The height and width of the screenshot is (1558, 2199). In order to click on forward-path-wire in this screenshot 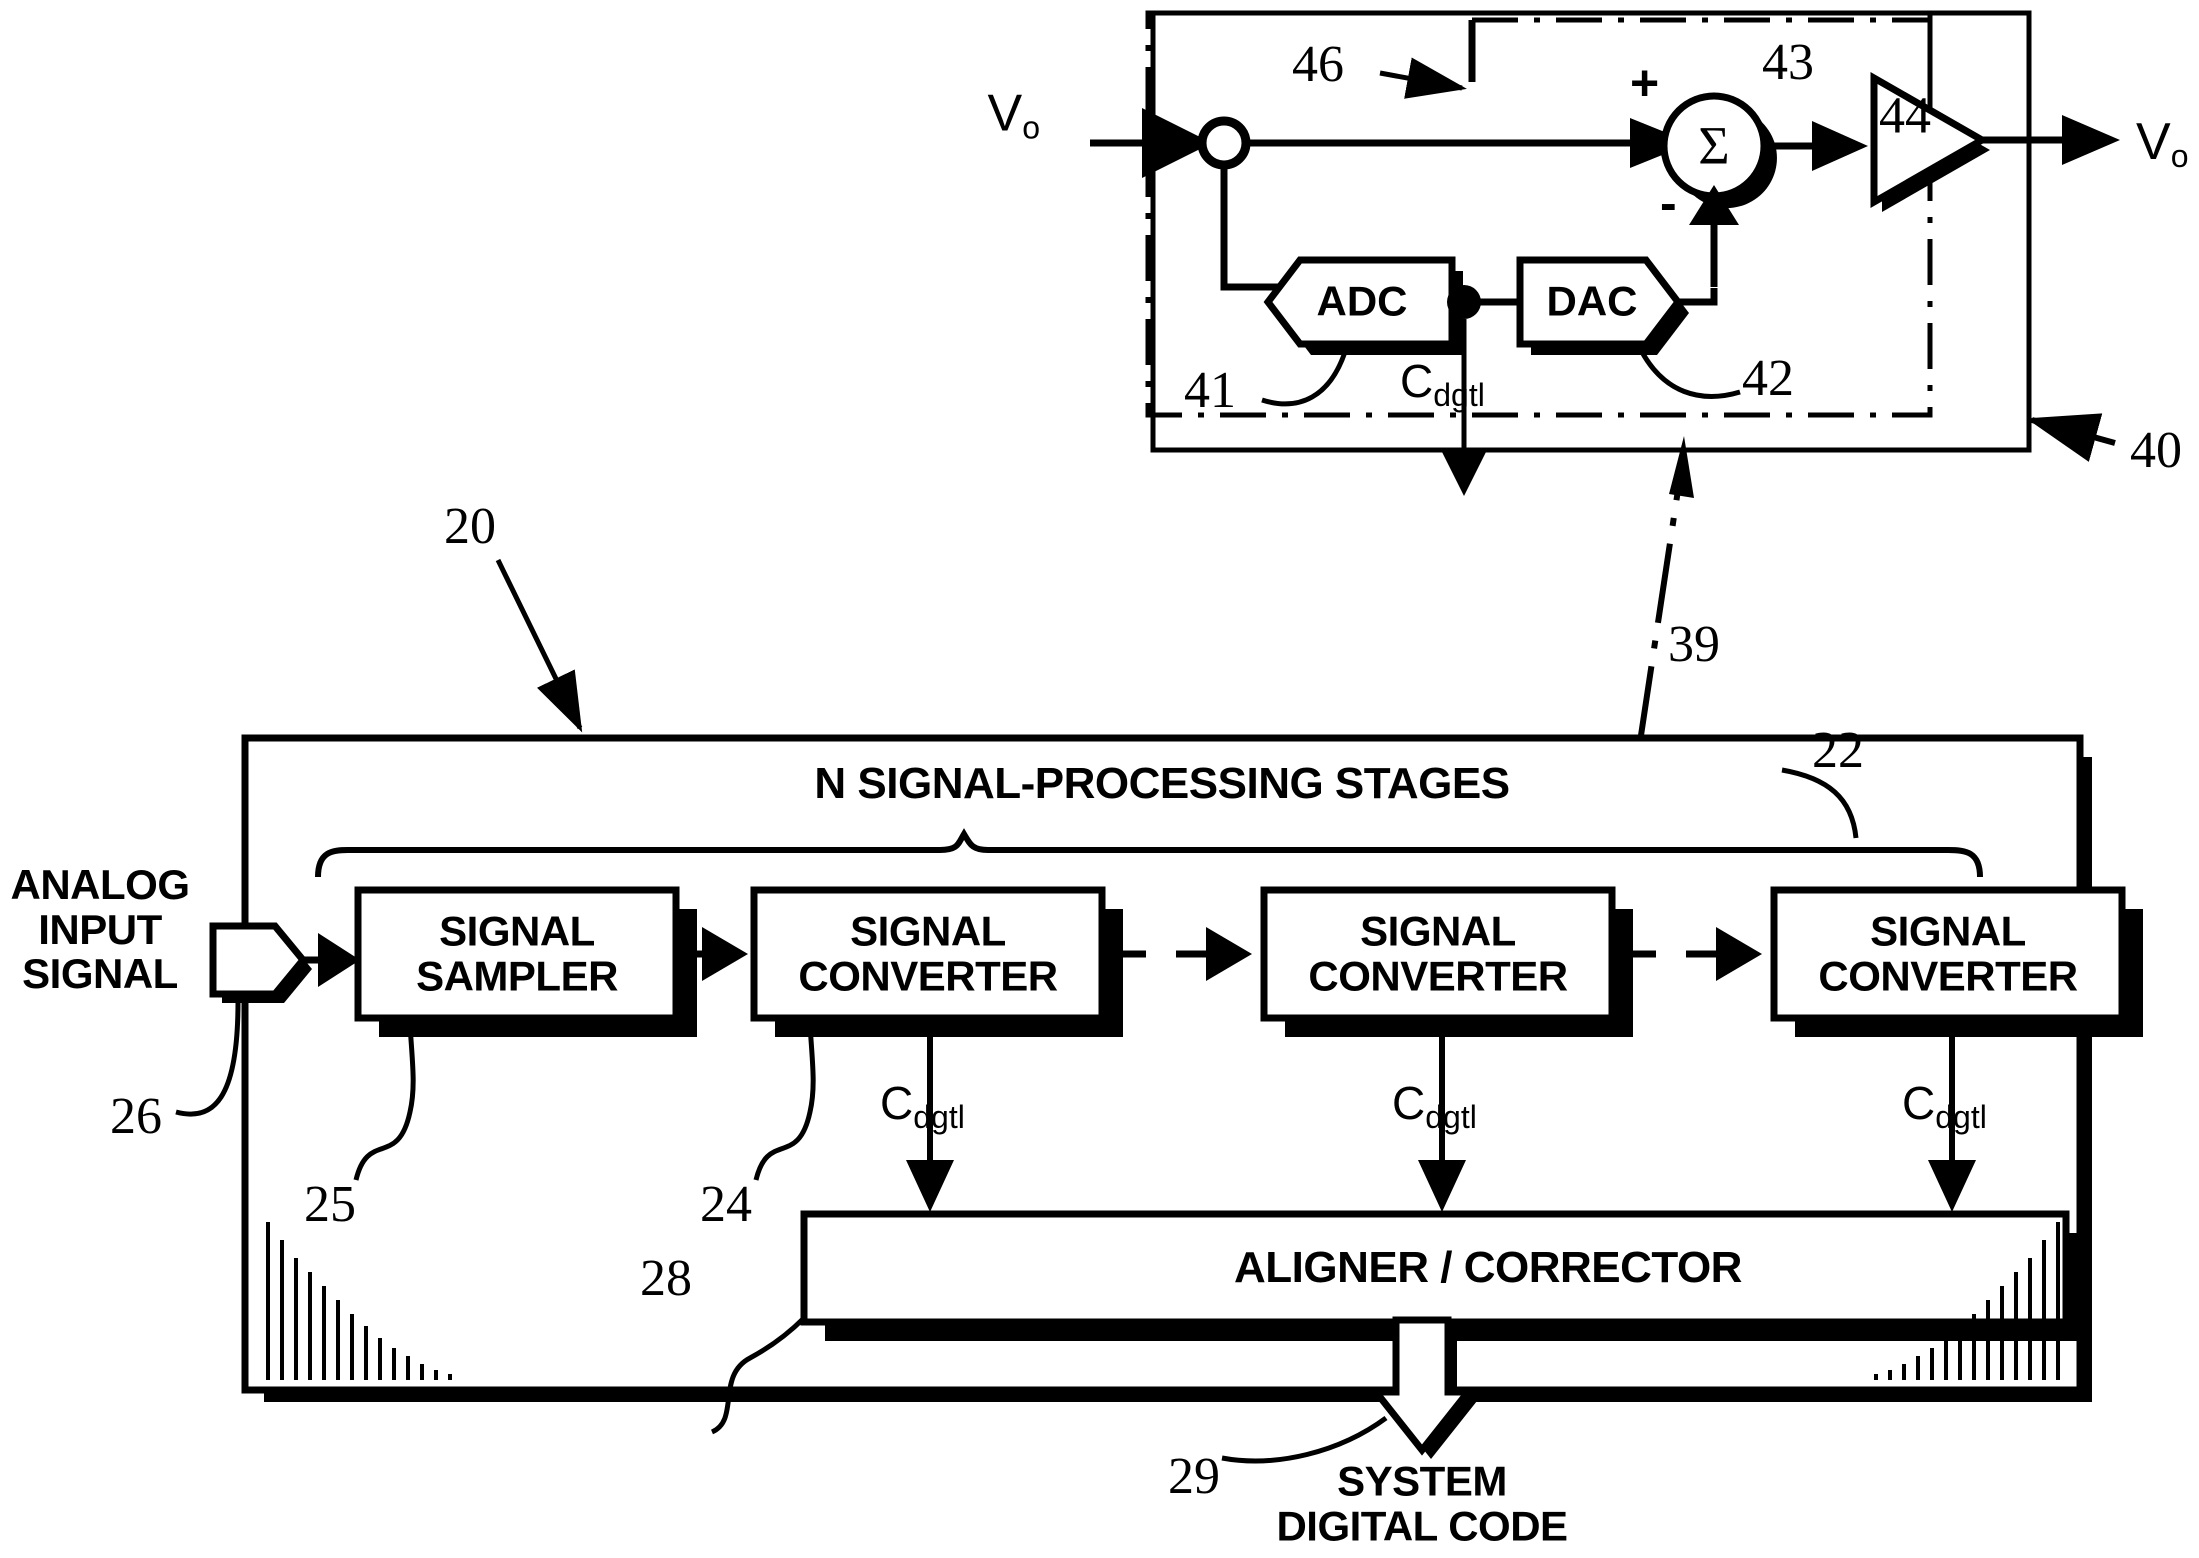, I will do `click(1469, 143)`.